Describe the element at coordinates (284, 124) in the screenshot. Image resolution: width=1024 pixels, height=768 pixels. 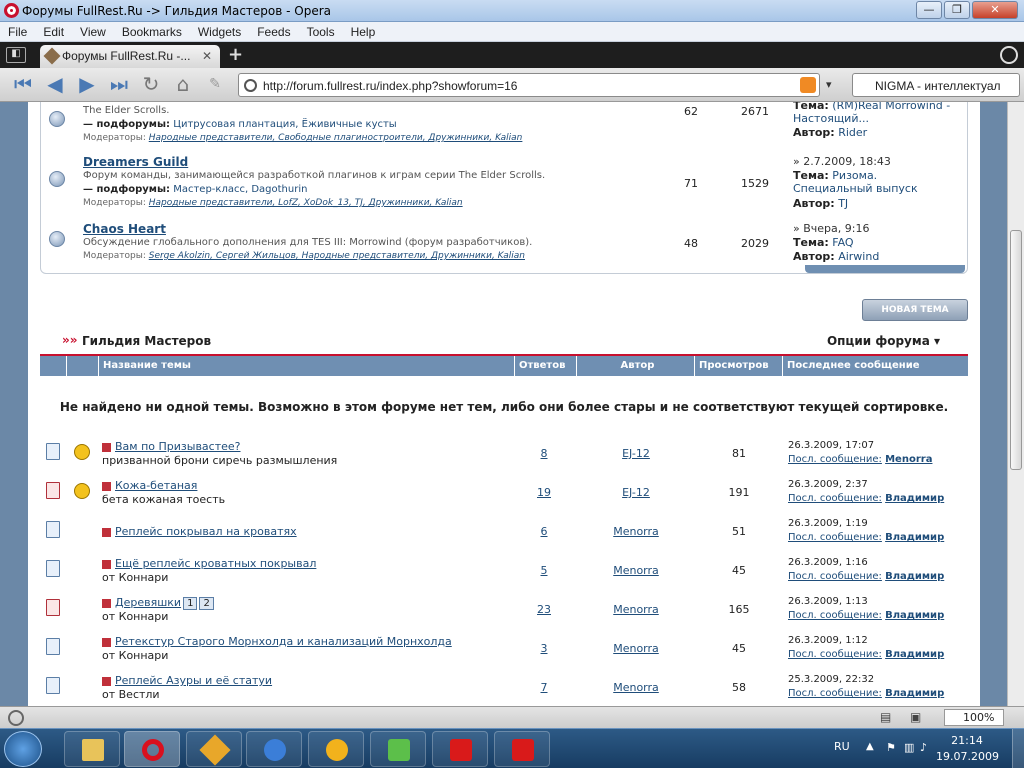
I see `subforum-links: Цитрусовая плантация, Ёживичные кусты` at that location.